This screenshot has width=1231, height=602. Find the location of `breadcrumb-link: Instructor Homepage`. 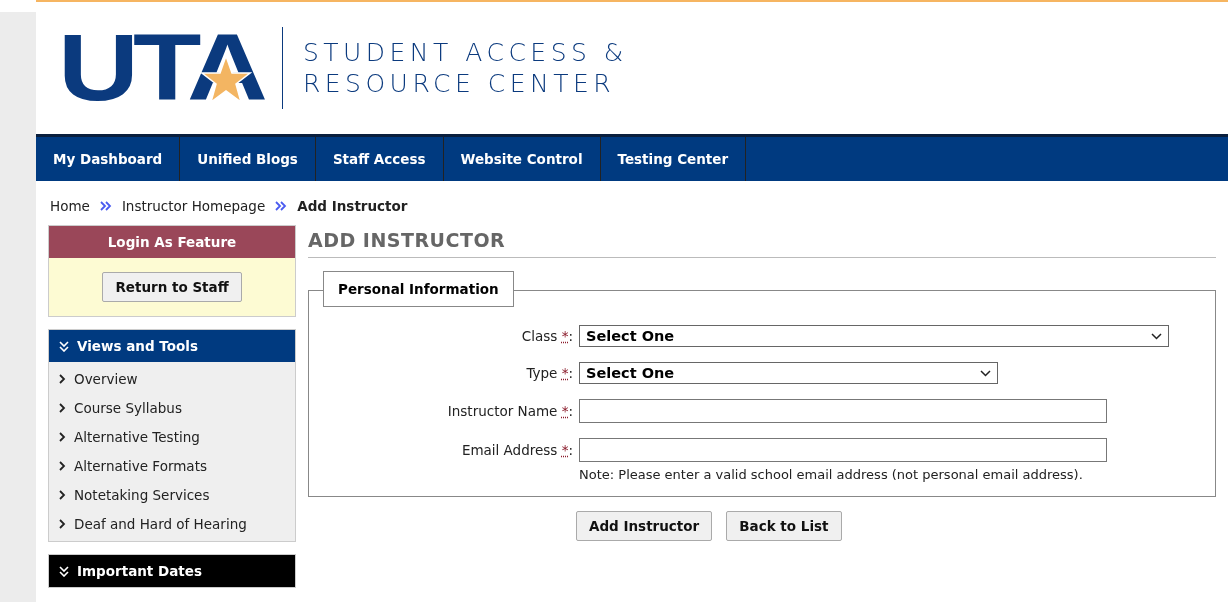

breadcrumb-link: Instructor Homepage is located at coordinates (193, 206).